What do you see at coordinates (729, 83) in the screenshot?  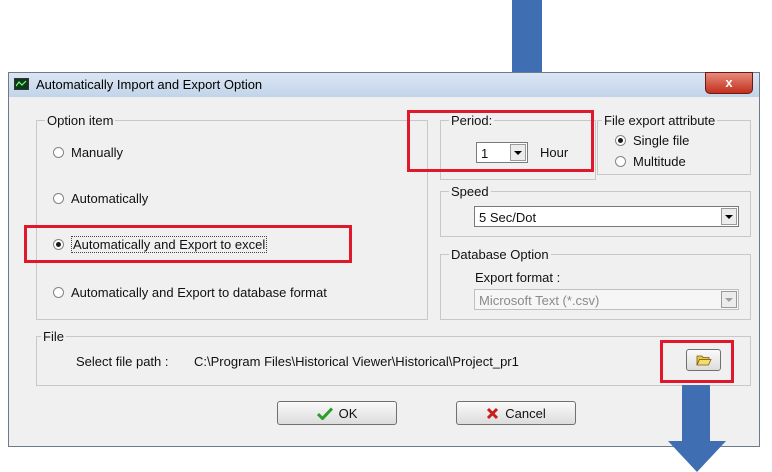 I see `close-button: x` at bounding box center [729, 83].